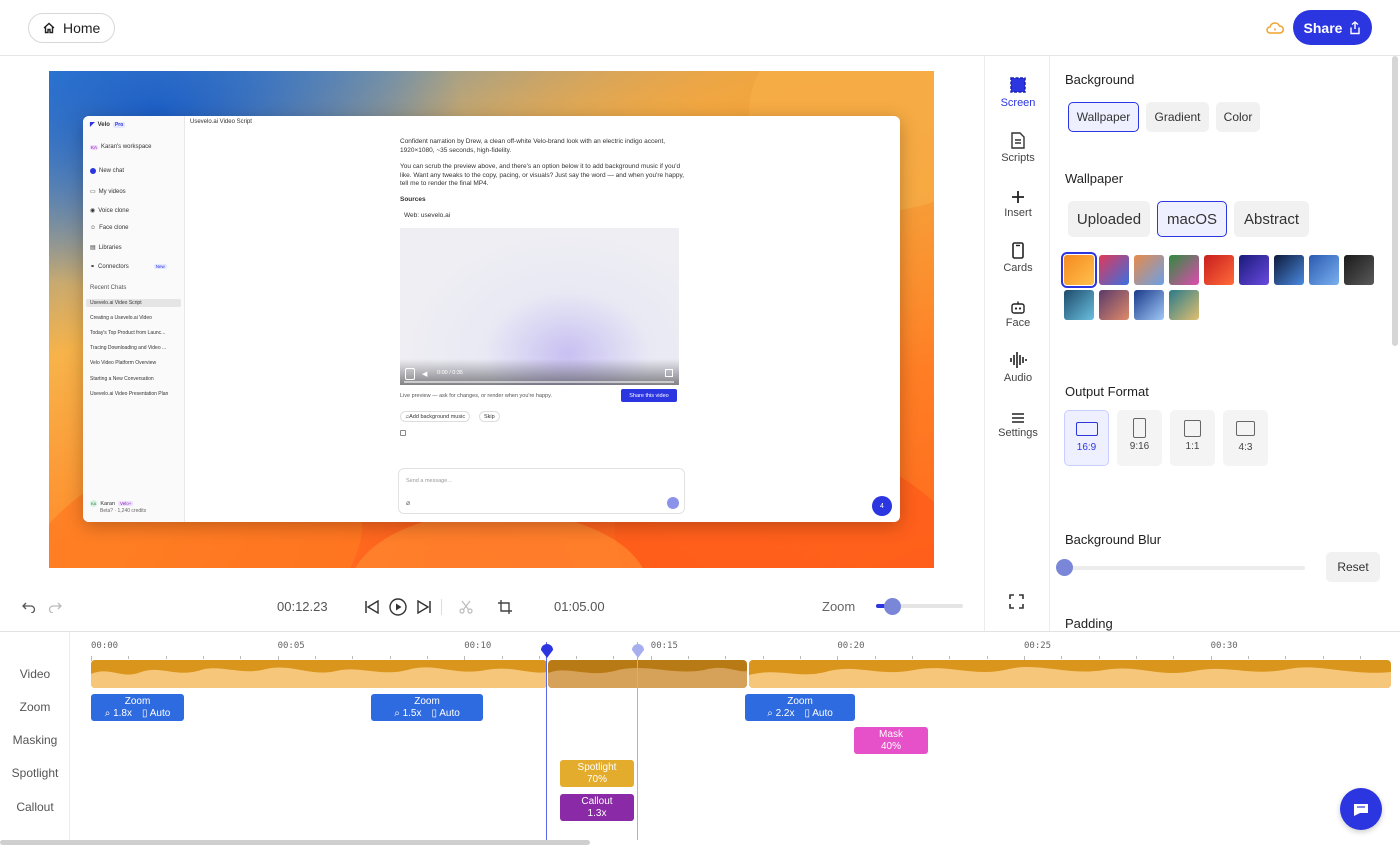  What do you see at coordinates (435, 416) in the screenshot?
I see `add-music-button: ♫ Add background music` at bounding box center [435, 416].